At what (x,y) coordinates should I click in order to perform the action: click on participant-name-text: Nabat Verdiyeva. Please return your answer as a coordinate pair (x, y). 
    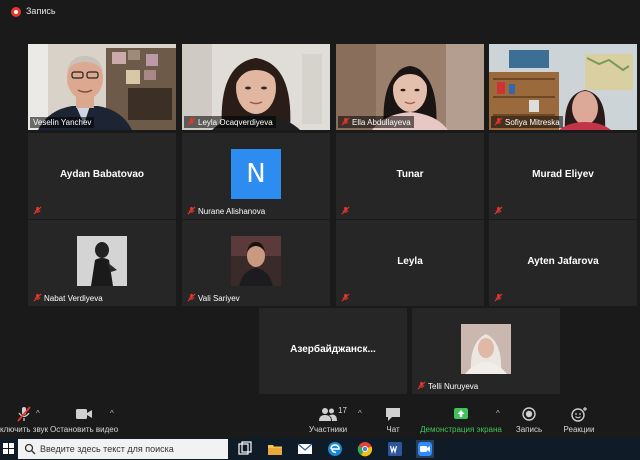
    Looking at the image, I should click on (73, 298).